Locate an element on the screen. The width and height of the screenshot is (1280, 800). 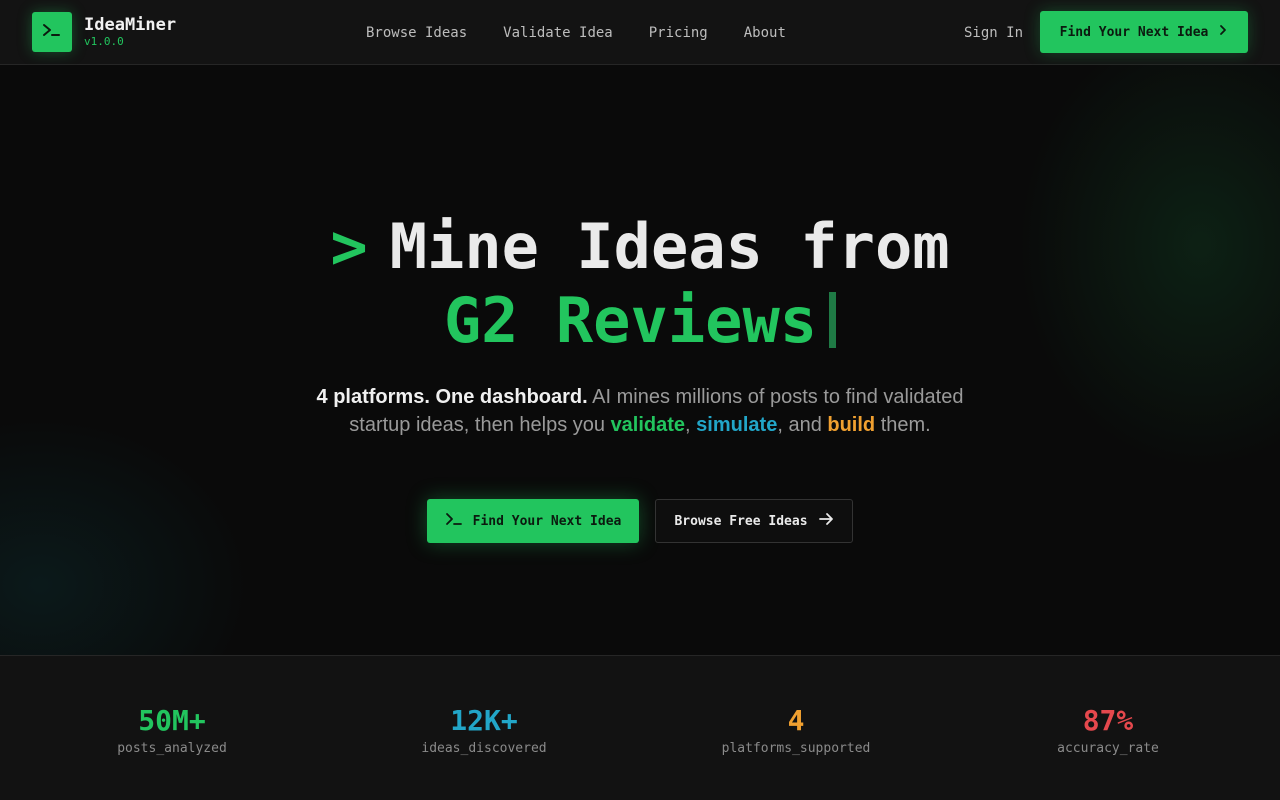
stat-ideas: 12K+ ideas_discovered is located at coordinates (484, 731).